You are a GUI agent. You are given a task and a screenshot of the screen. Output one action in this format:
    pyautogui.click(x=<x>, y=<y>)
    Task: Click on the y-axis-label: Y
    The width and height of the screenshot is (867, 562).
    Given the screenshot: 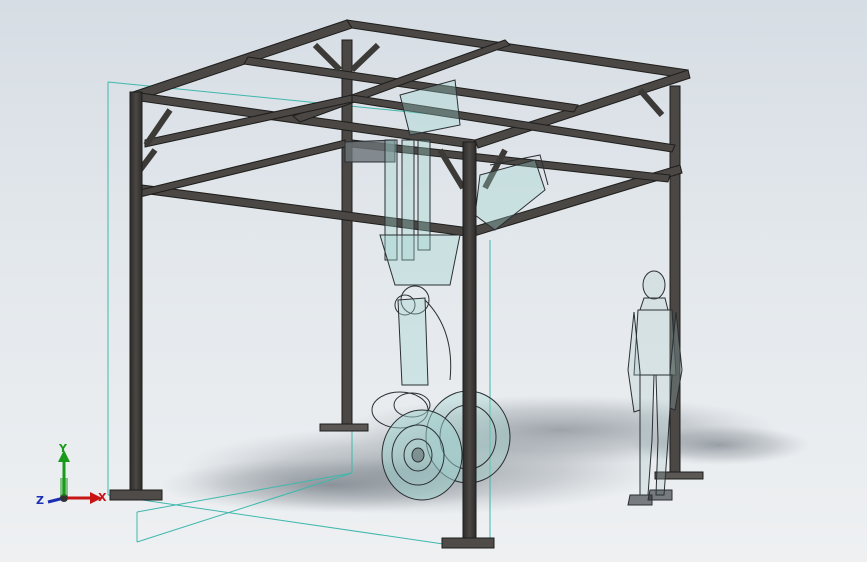 What is the action you would take?
    pyautogui.click(x=63, y=448)
    